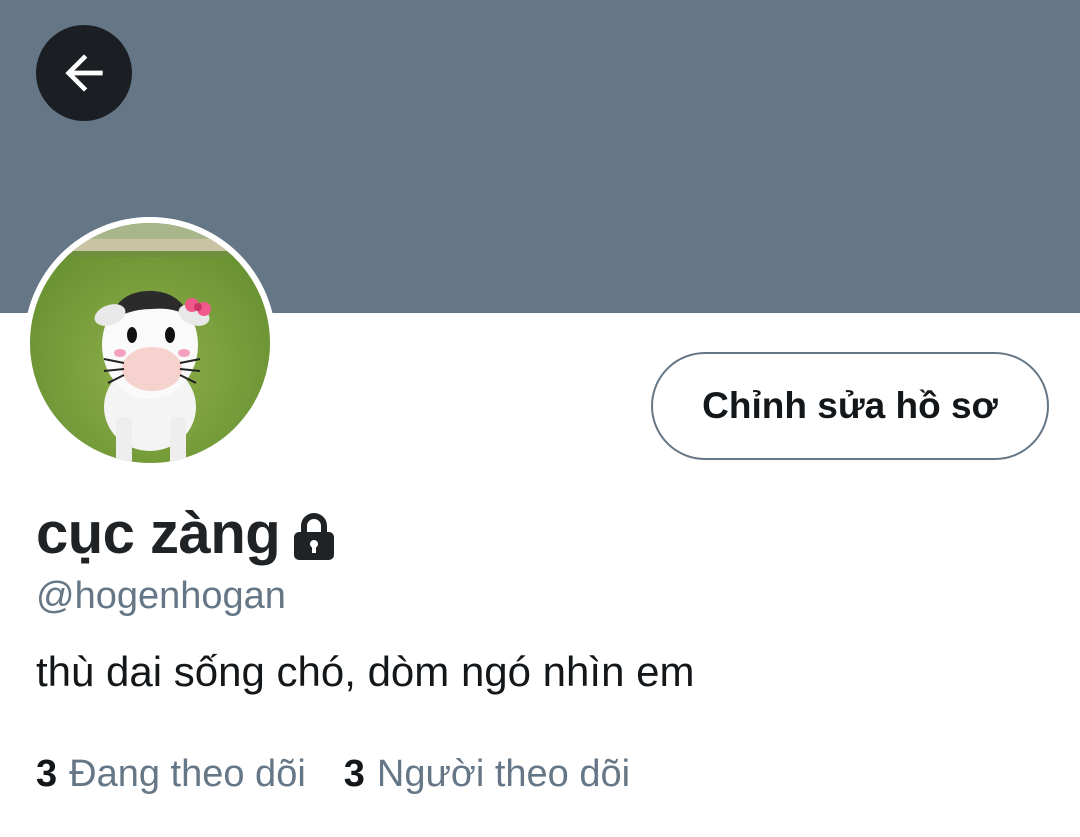 Image resolution: width=1080 pixels, height=837 pixels. Describe the element at coordinates (333, 774) in the screenshot. I see `profile-stats: 3 Đang theo dõi 3 Người theo dõi` at that location.